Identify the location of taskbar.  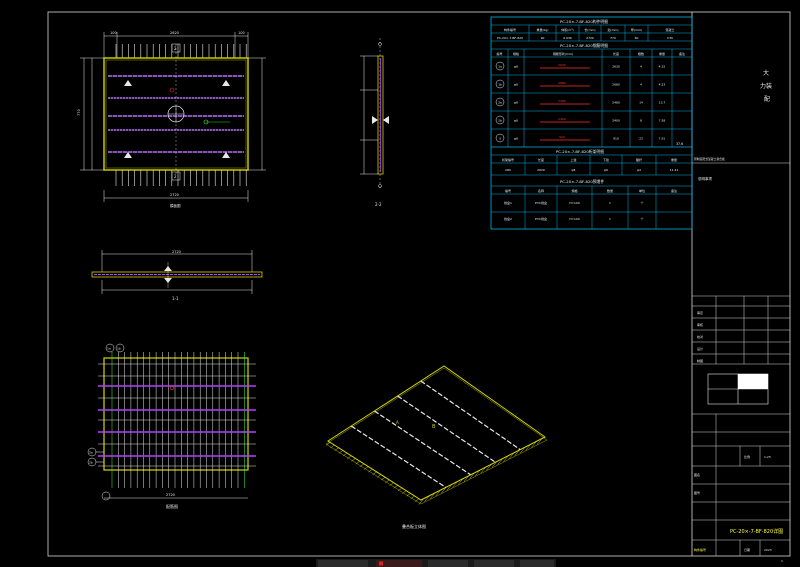
(436, 563).